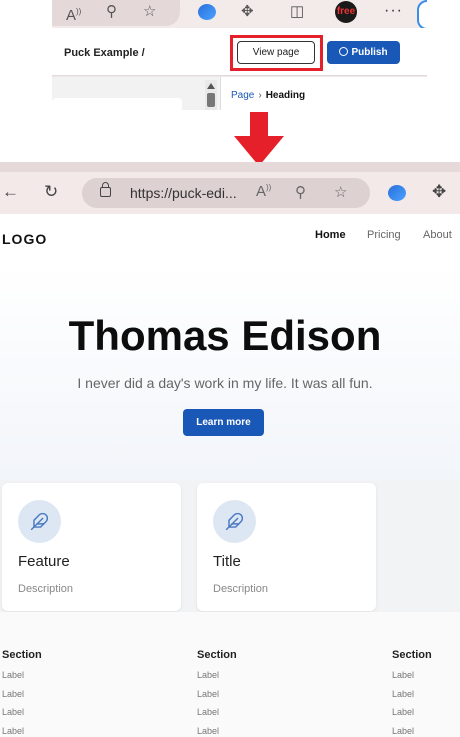 This screenshot has height=737, width=460. I want to click on tab-strip, so click(230, 167).